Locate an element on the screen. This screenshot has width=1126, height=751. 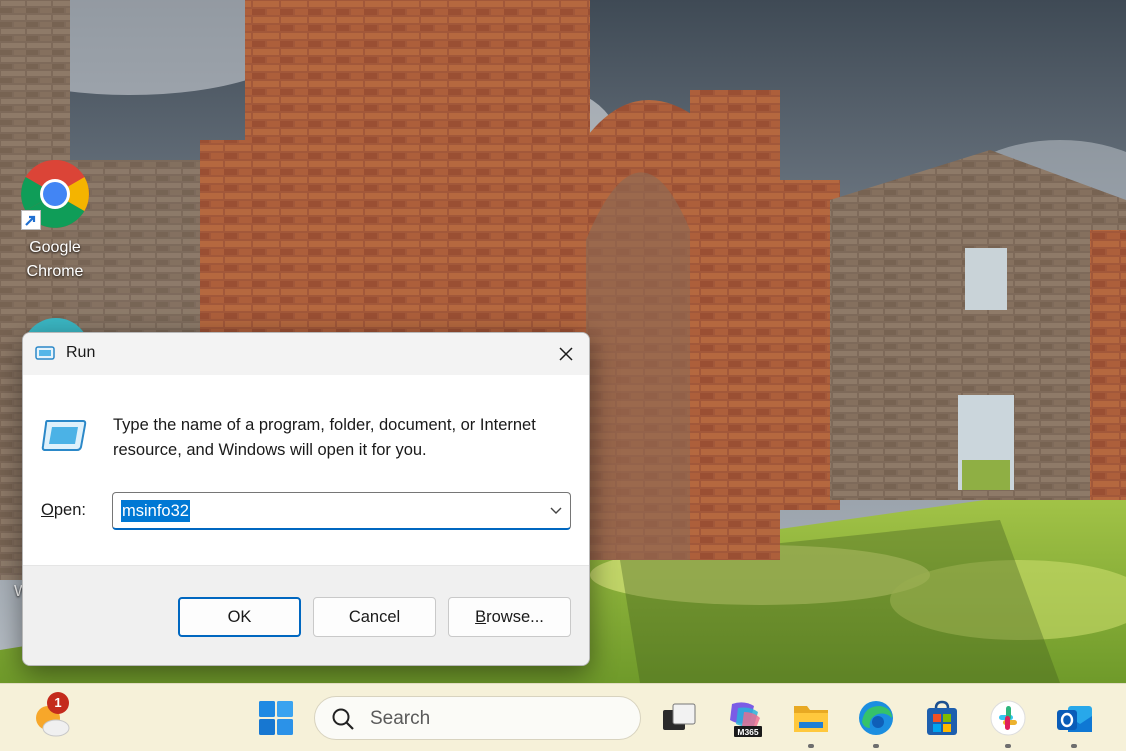
slack-button is located at coordinates (1008, 723).